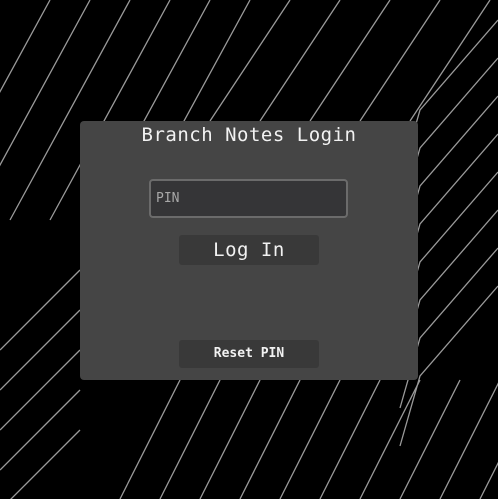 The width and height of the screenshot is (498, 499). What do you see at coordinates (249, 135) in the screenshot?
I see `dialog-title: Branch Notes Login` at bounding box center [249, 135].